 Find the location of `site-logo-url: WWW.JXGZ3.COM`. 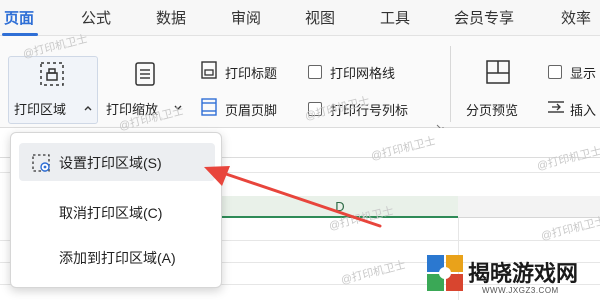

site-logo-url: WWW.JXGZ3.COM is located at coordinates (520, 290).